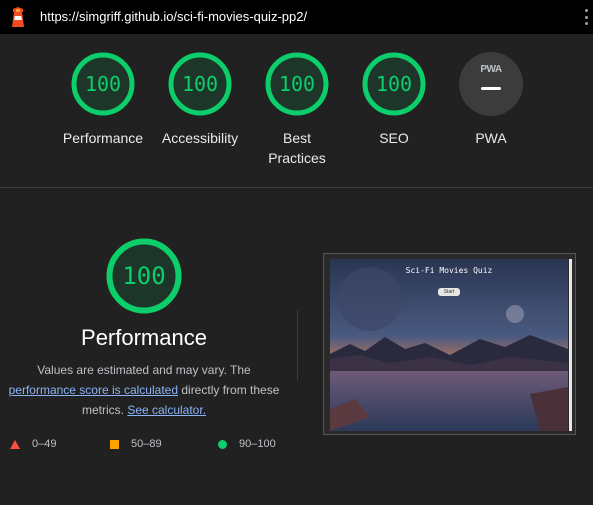  Describe the element at coordinates (15, 444) in the screenshot. I see `triangle-icon` at that location.